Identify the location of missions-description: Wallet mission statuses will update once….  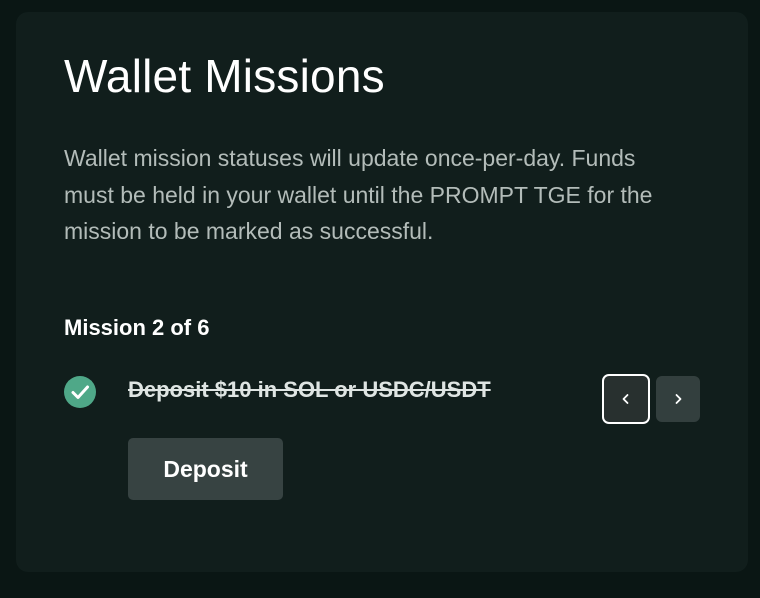
(358, 194).